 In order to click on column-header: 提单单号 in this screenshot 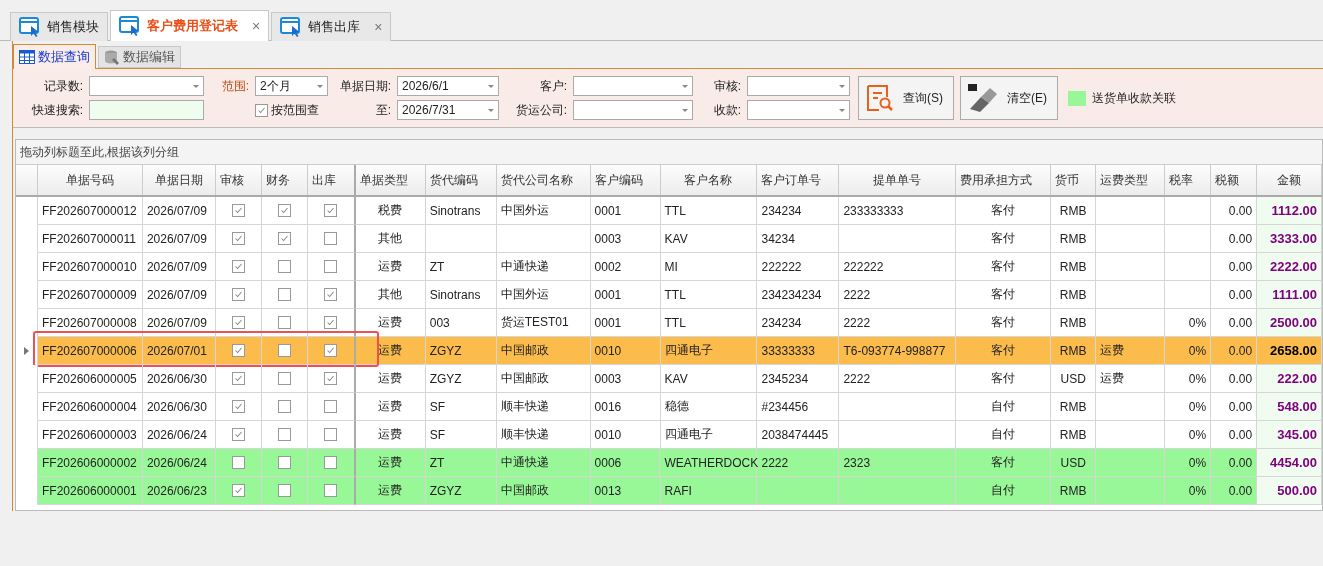, I will do `click(898, 180)`.